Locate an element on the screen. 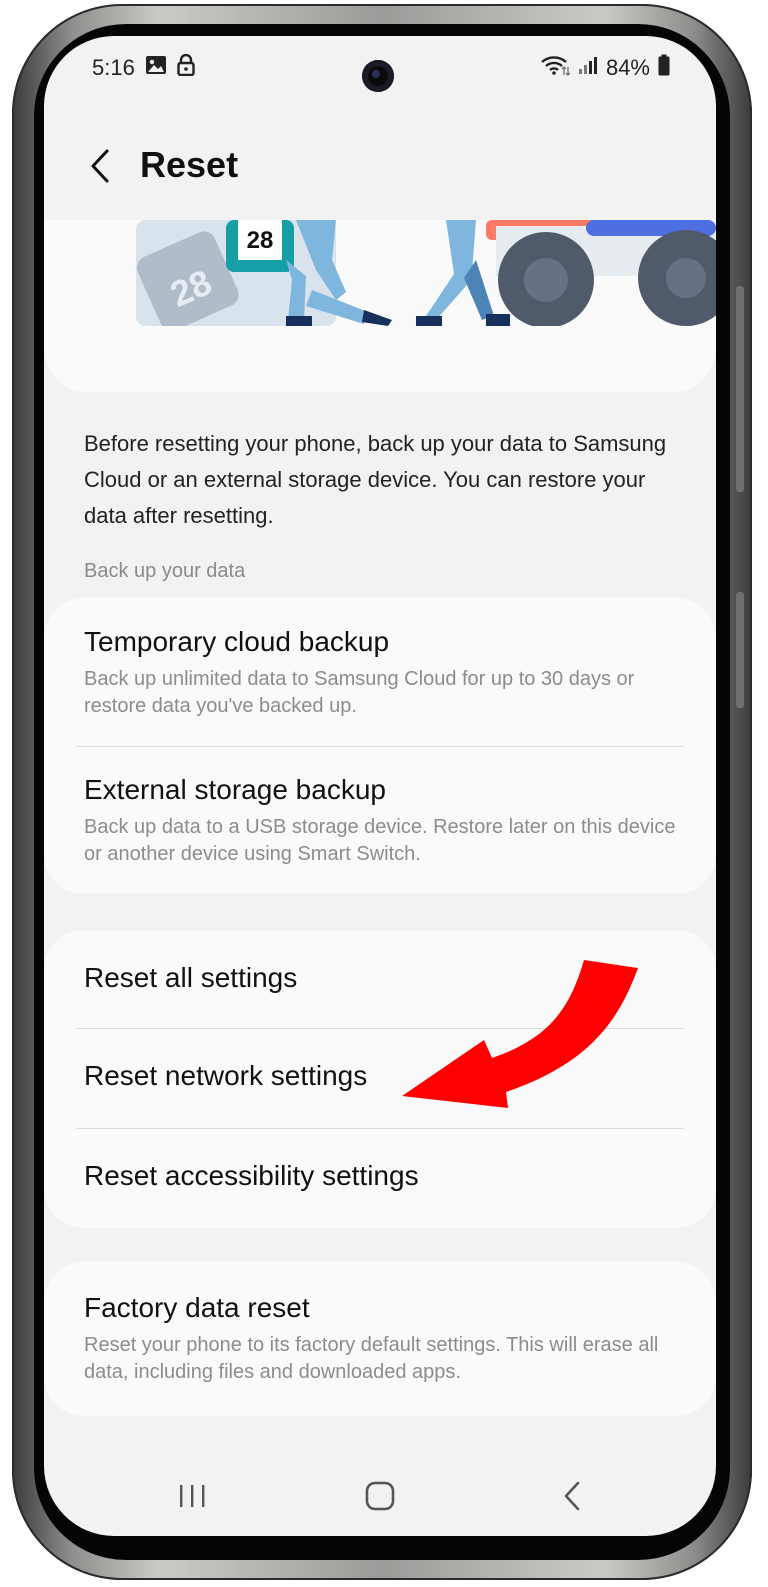 This screenshot has width=768, height=1587. back-icon is located at coordinates (572, 1496).